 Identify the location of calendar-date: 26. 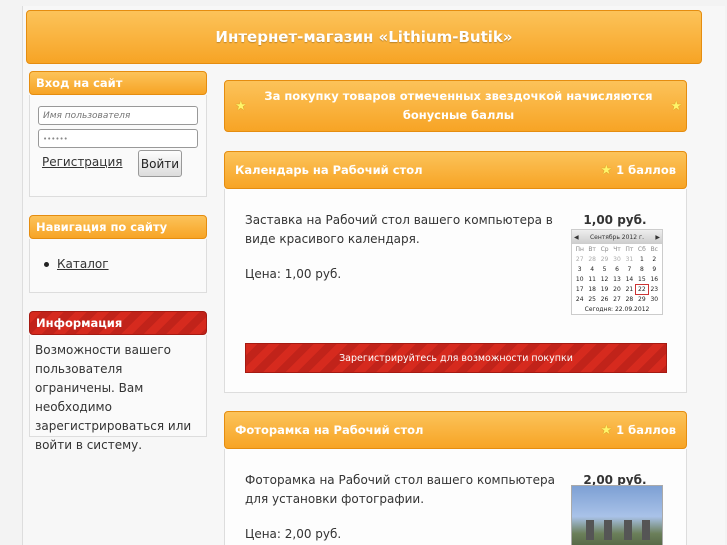
(604, 299).